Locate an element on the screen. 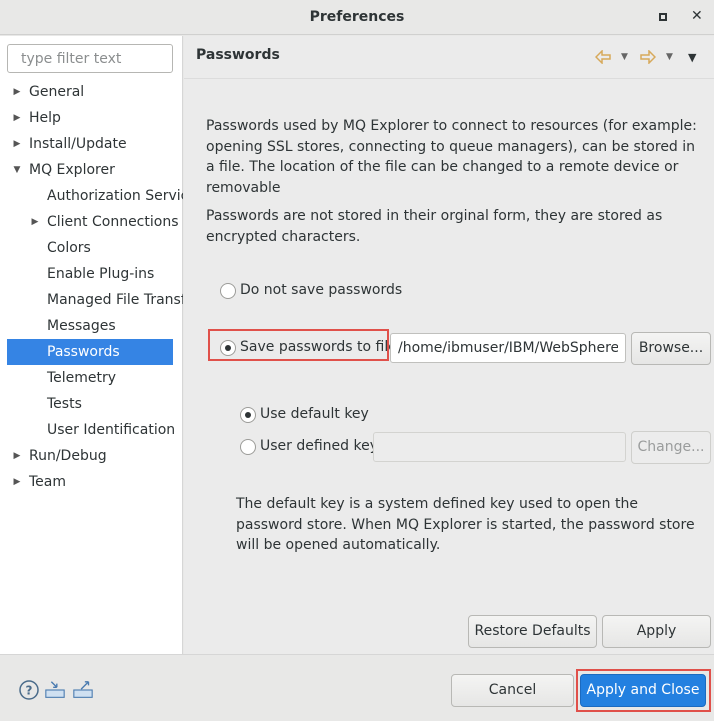 This screenshot has width=714, height=721. user-defined-key-label: User defined key is located at coordinates (319, 446).